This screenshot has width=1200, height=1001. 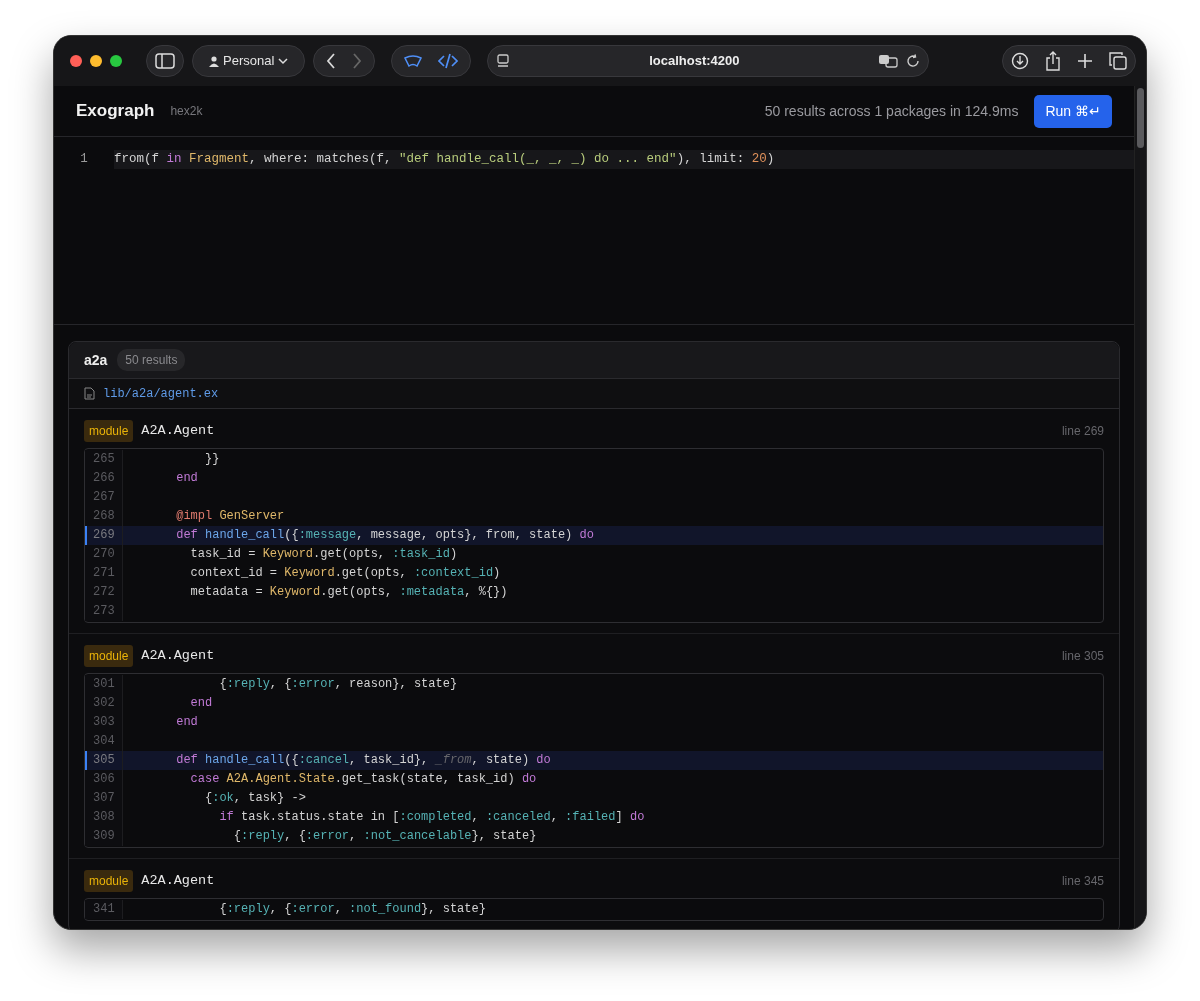 What do you see at coordinates (1073, 111) in the screenshot?
I see `run-button: Run ⌘↵` at bounding box center [1073, 111].